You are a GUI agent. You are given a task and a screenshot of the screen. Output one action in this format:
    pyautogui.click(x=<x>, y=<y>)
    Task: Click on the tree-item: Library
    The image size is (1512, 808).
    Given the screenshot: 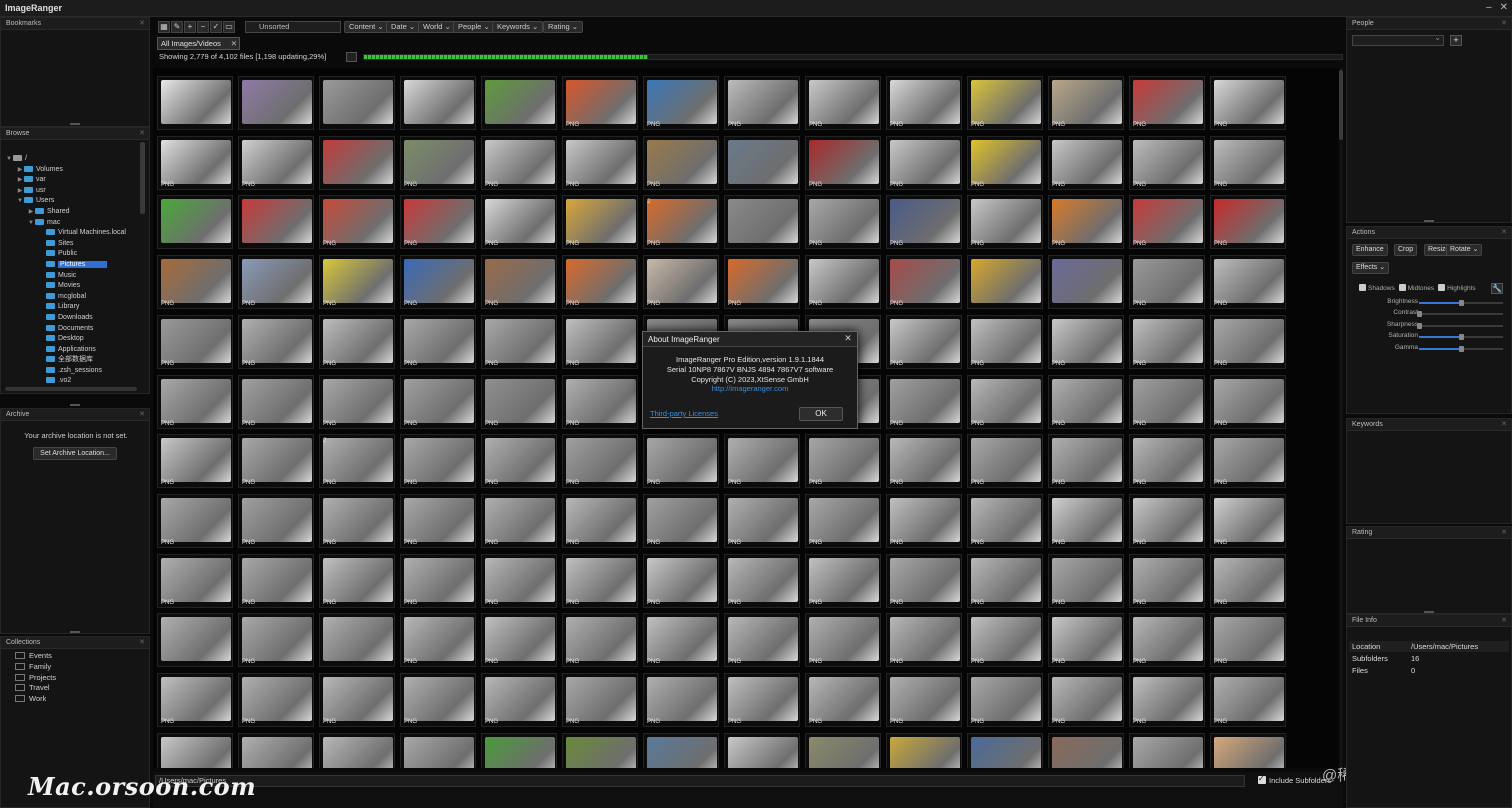 What is the action you would take?
    pyautogui.click(x=70, y=307)
    